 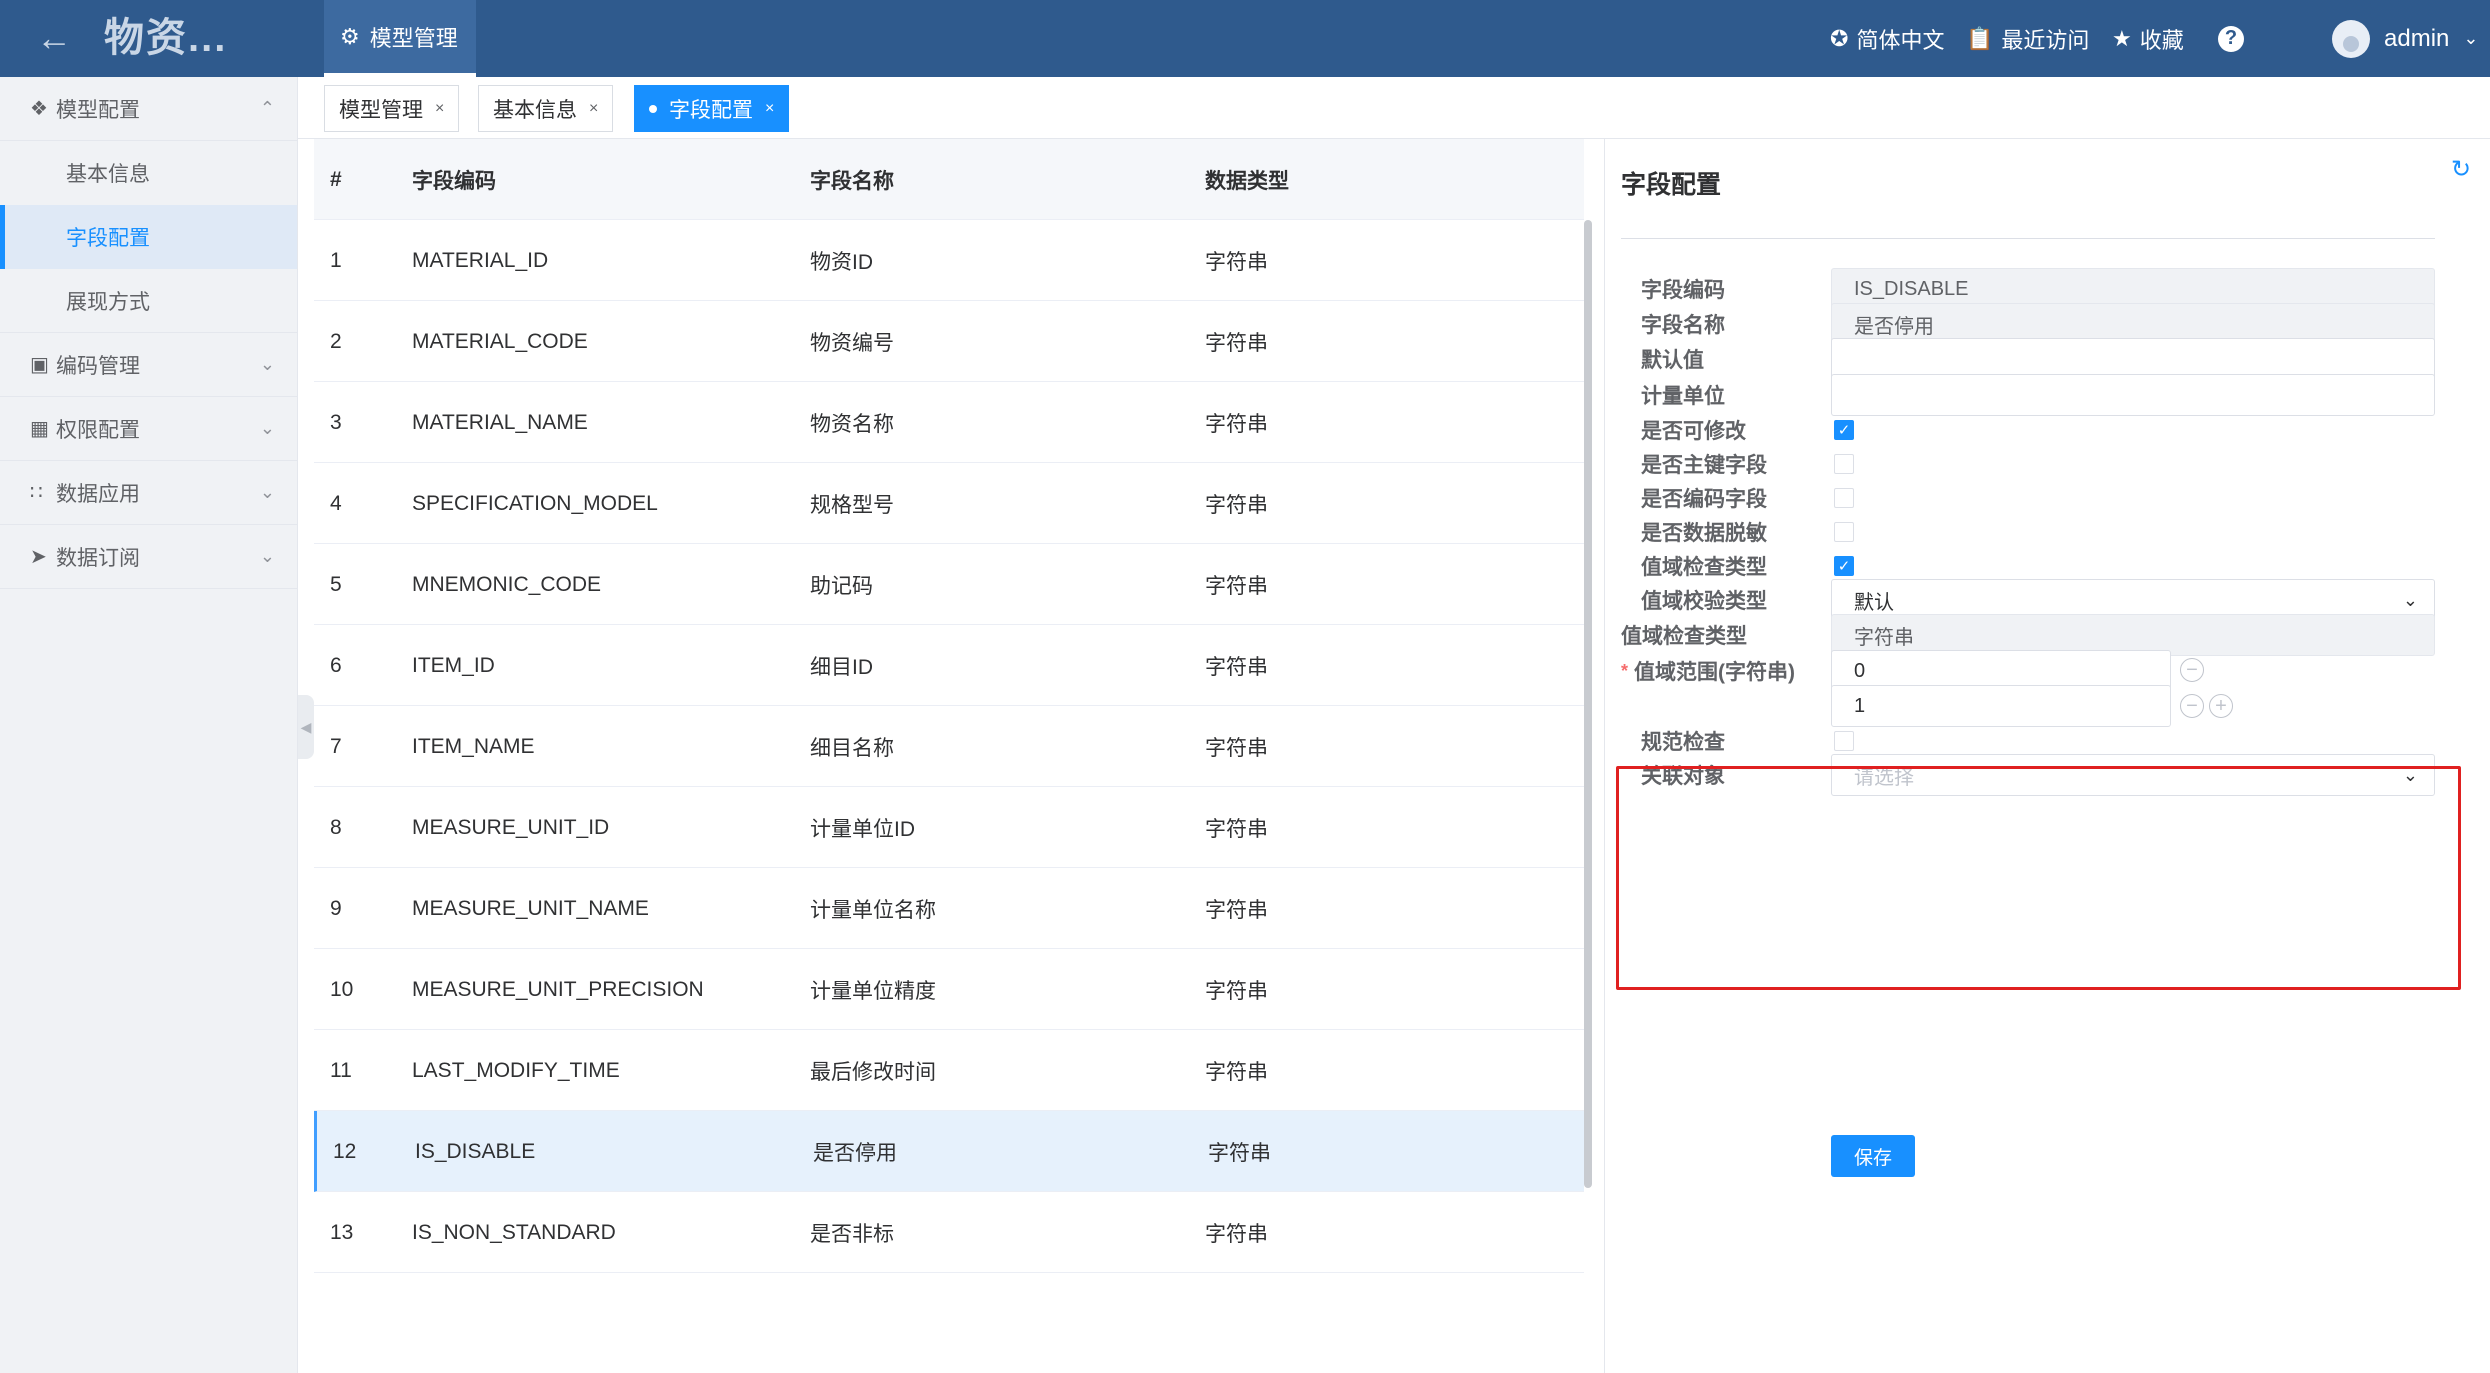 I want to click on sidebar-group-model-config: ❖ 模型配置 ⌃, so click(x=148, y=109).